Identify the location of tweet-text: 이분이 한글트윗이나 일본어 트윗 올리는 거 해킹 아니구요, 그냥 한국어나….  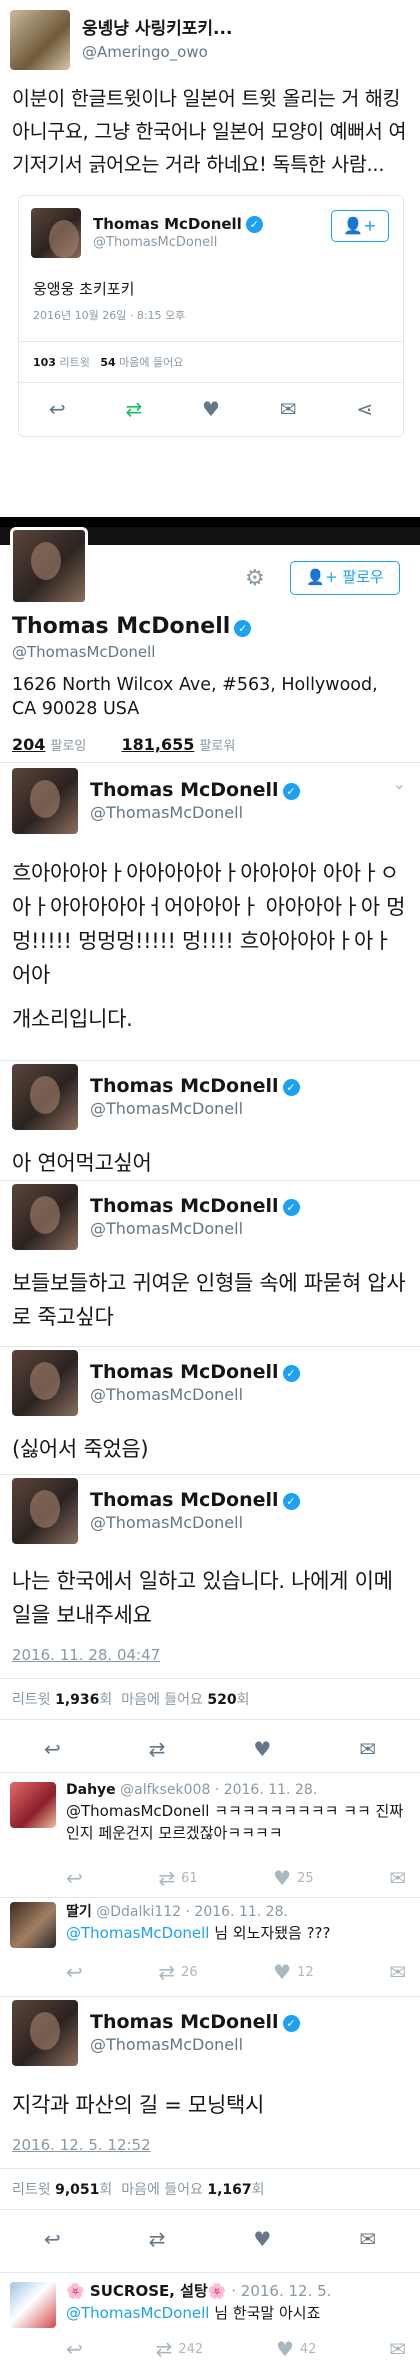
(209, 131).